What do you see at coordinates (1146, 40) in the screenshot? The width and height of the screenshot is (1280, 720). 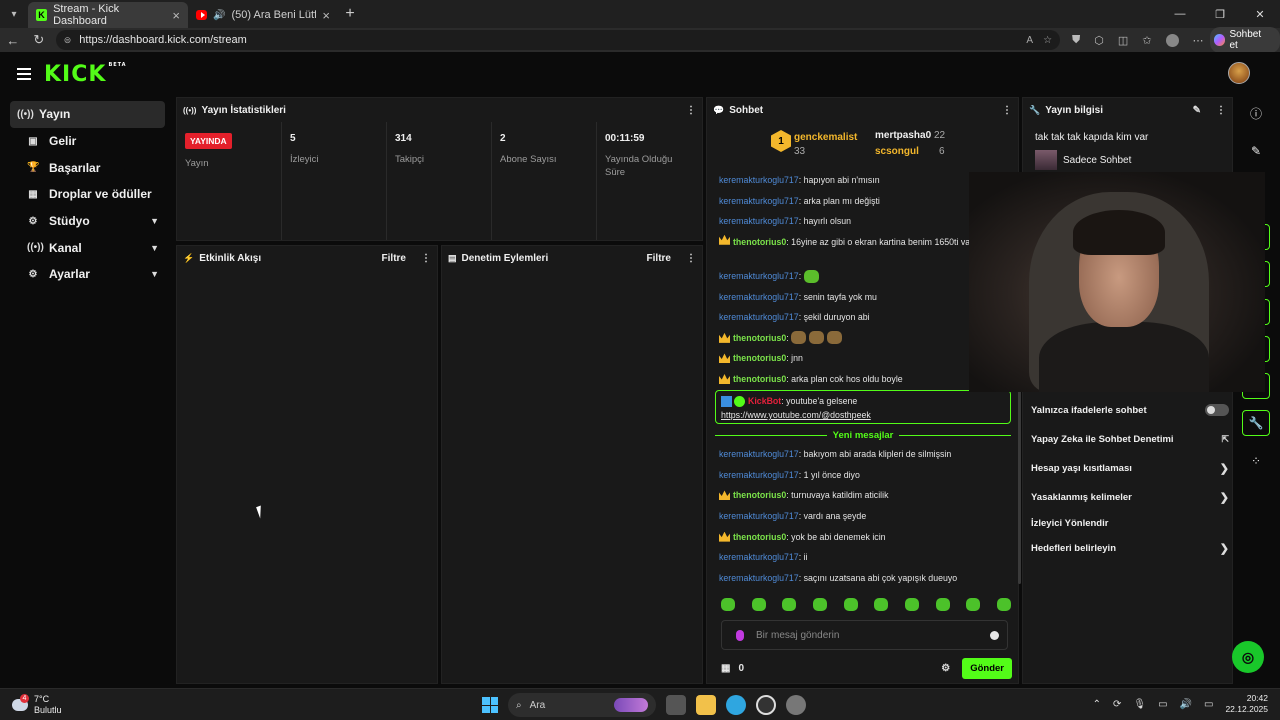 I see `favorites-icon: ✩` at bounding box center [1146, 40].